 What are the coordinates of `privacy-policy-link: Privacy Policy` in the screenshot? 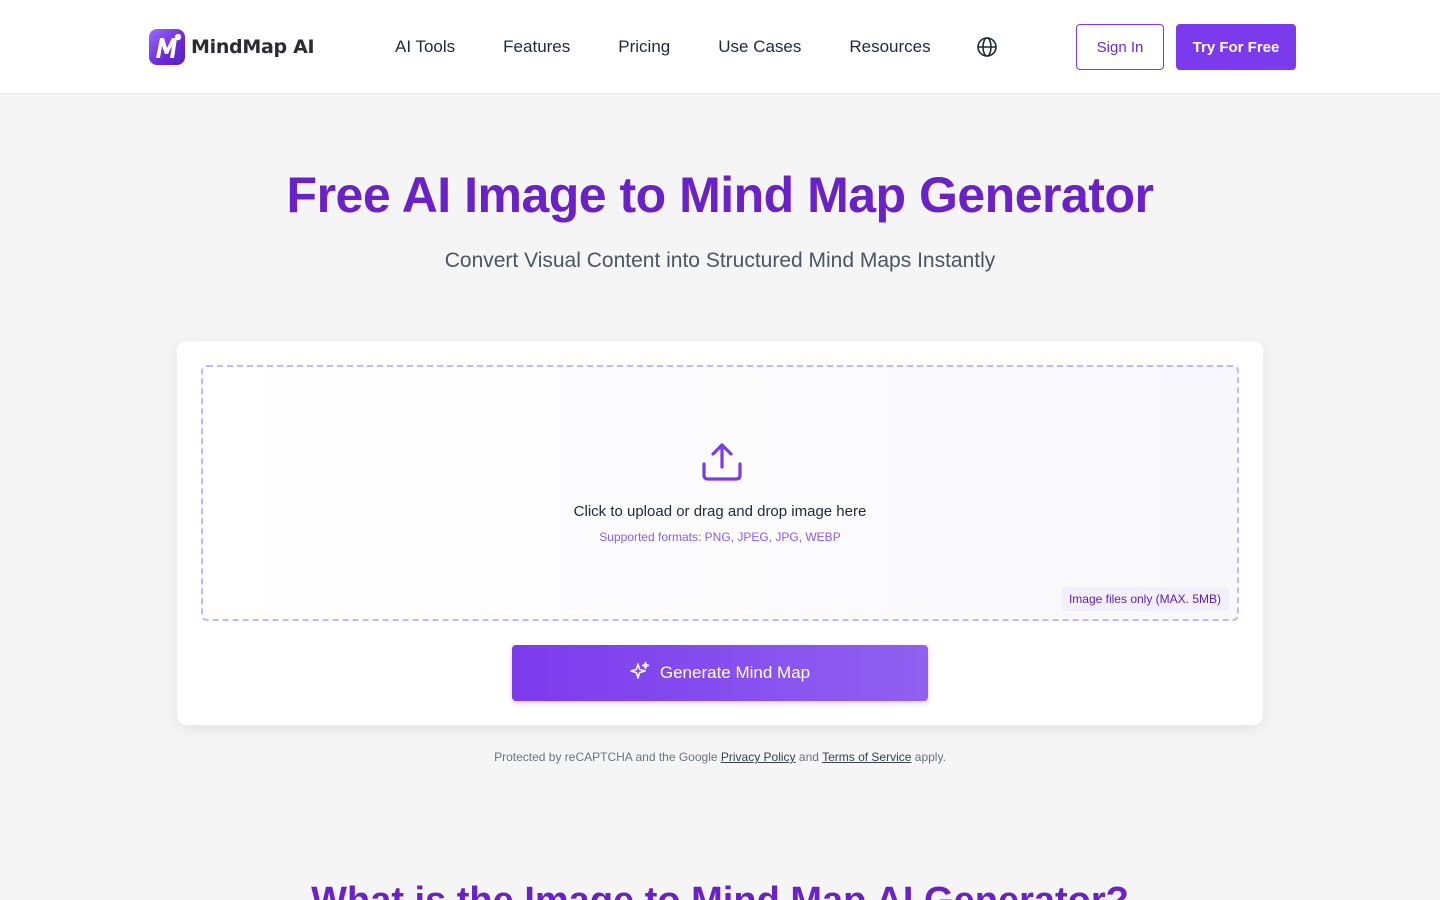 It's located at (758, 757).